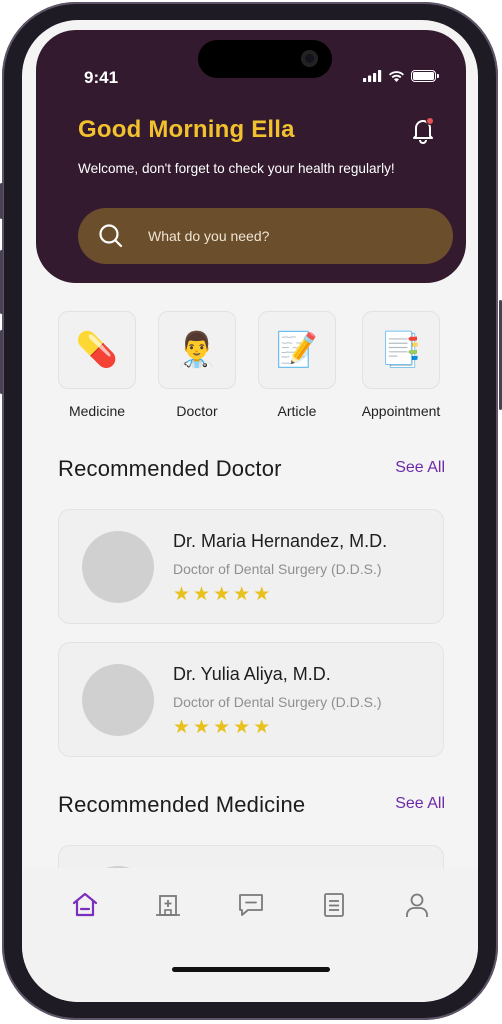 Image resolution: width=502 pixels, height=1024 pixels. What do you see at coordinates (401, 350) in the screenshot?
I see `calendar-icon: 📑` at bounding box center [401, 350].